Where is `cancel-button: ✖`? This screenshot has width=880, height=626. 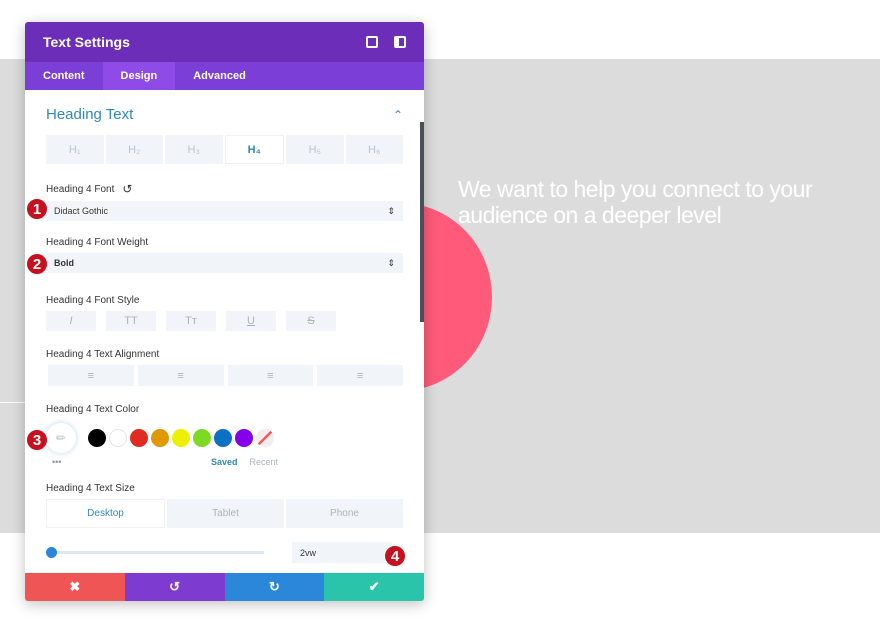 cancel-button: ✖ is located at coordinates (75, 587).